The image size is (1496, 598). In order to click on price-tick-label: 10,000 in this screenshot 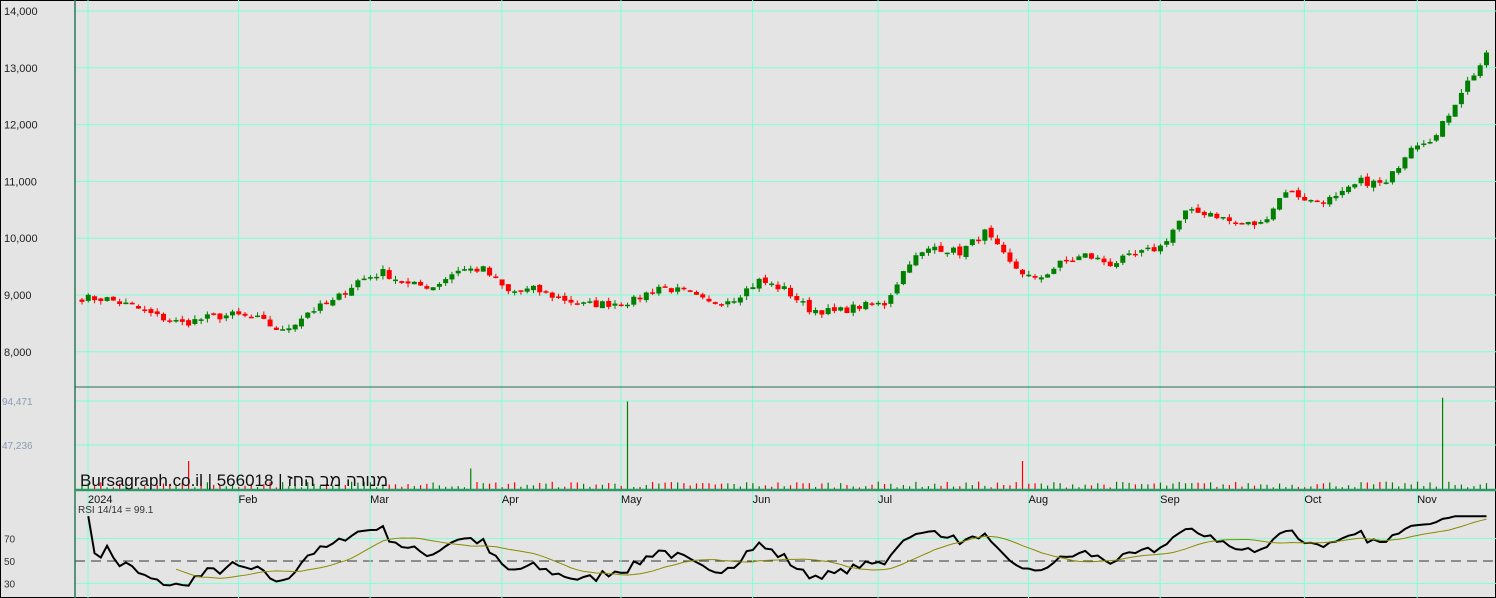, I will do `click(21, 239)`.